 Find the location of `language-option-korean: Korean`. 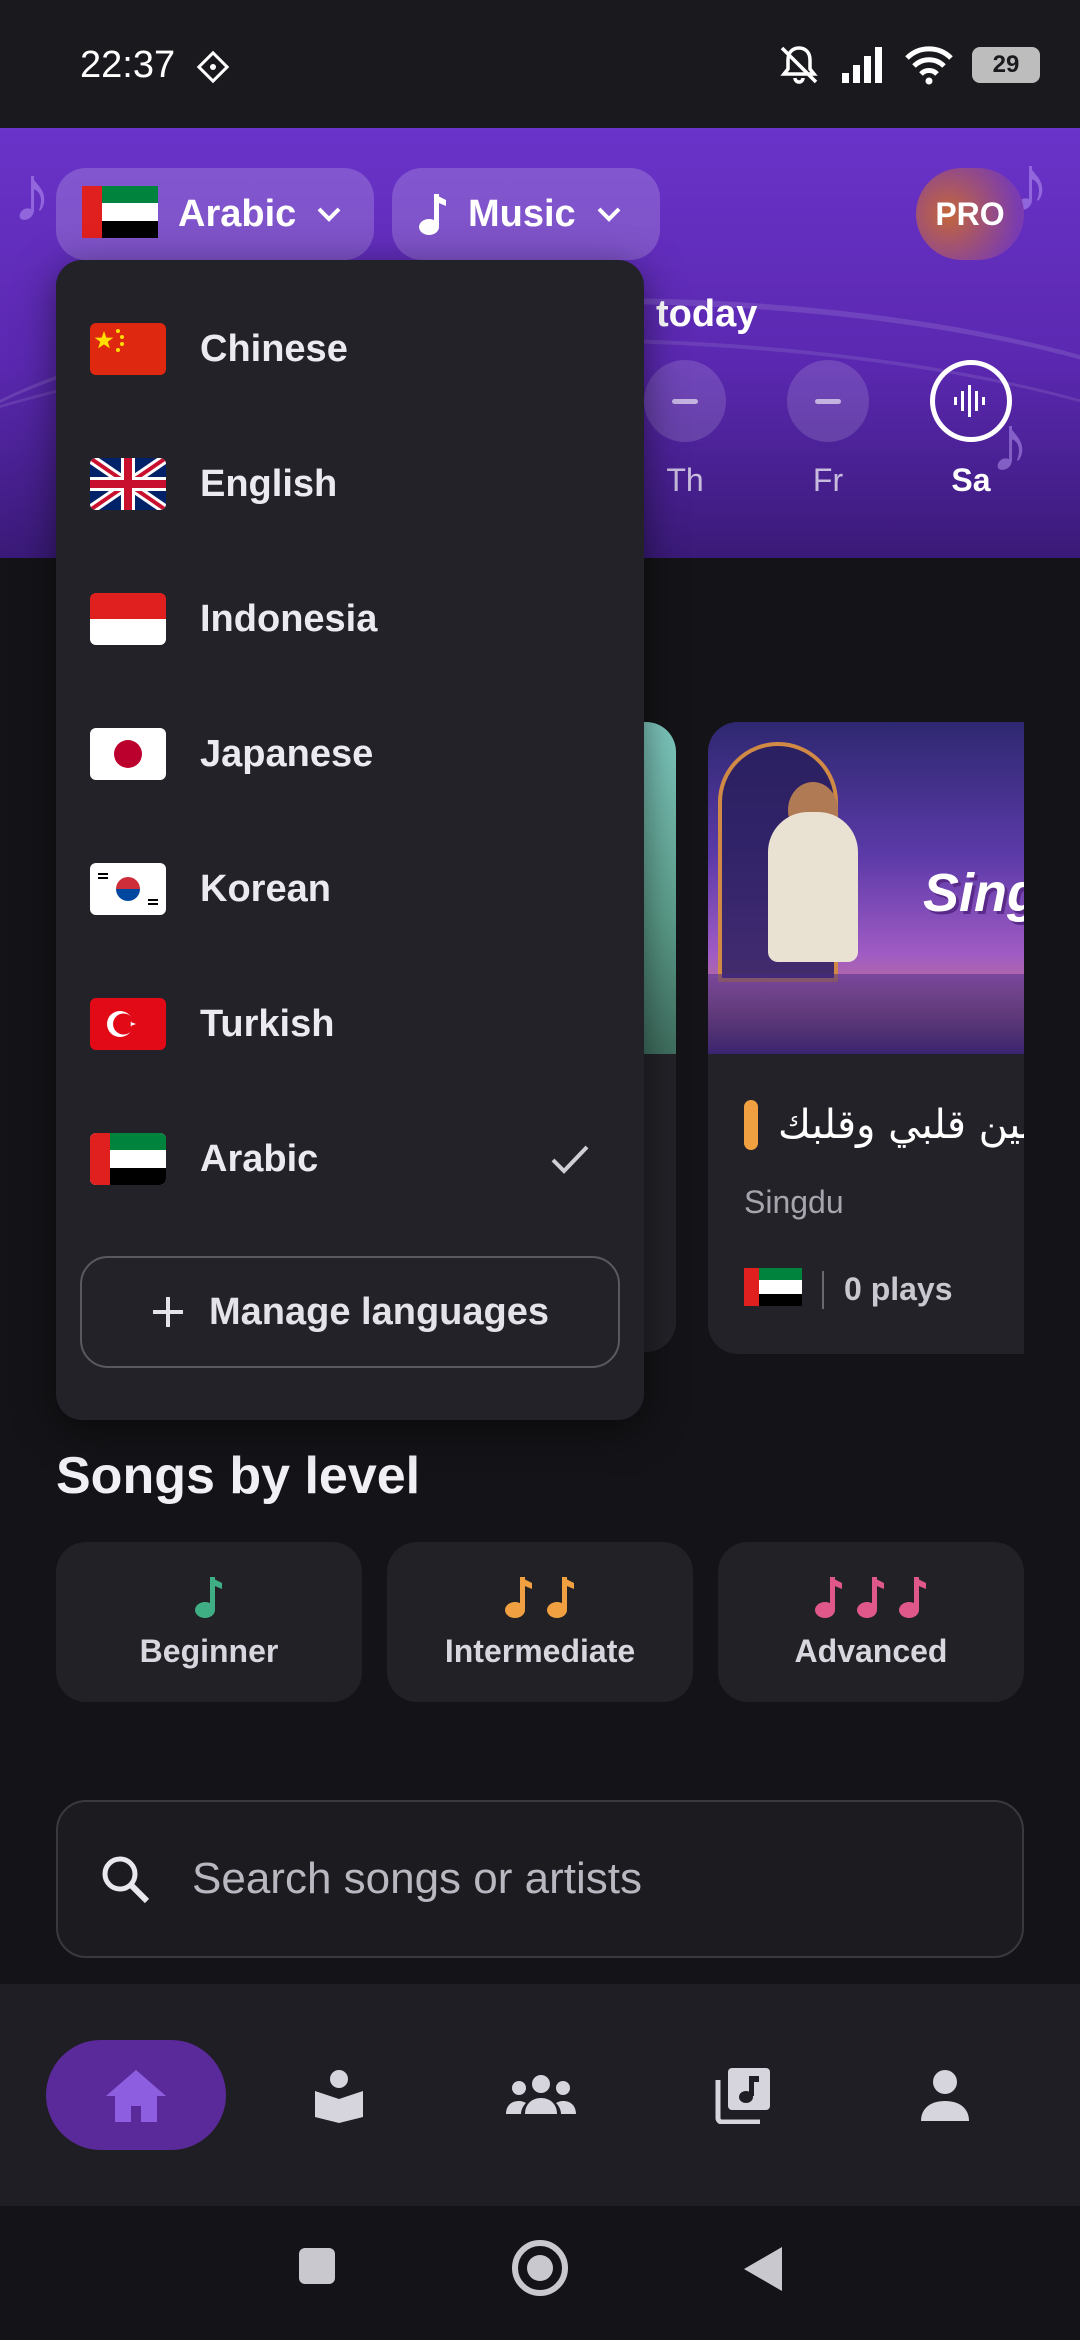

language-option-korean: Korean is located at coordinates (350, 889).